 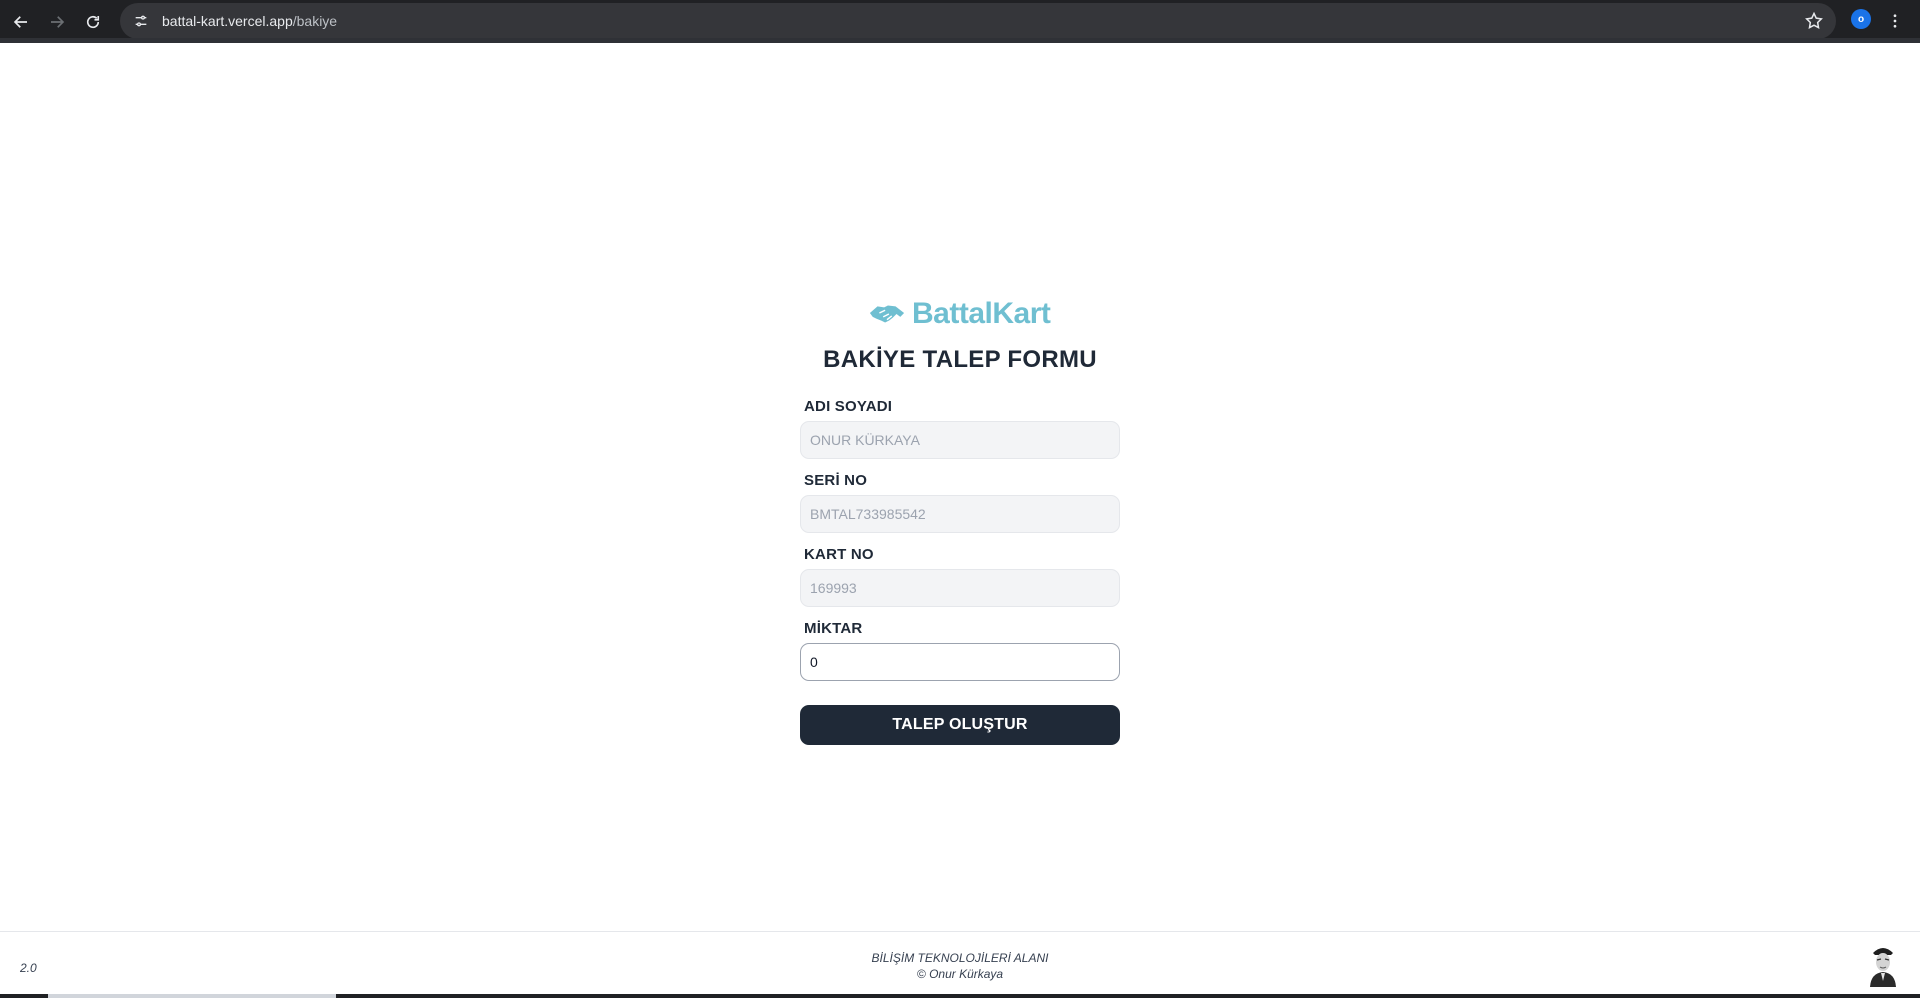 I want to click on amount-label: MİKTAR, so click(x=833, y=628).